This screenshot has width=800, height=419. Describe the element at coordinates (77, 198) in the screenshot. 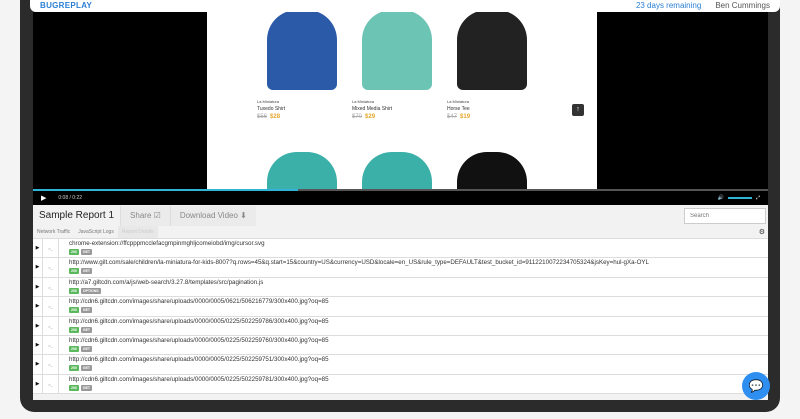

I see `duration: 0:22` at that location.